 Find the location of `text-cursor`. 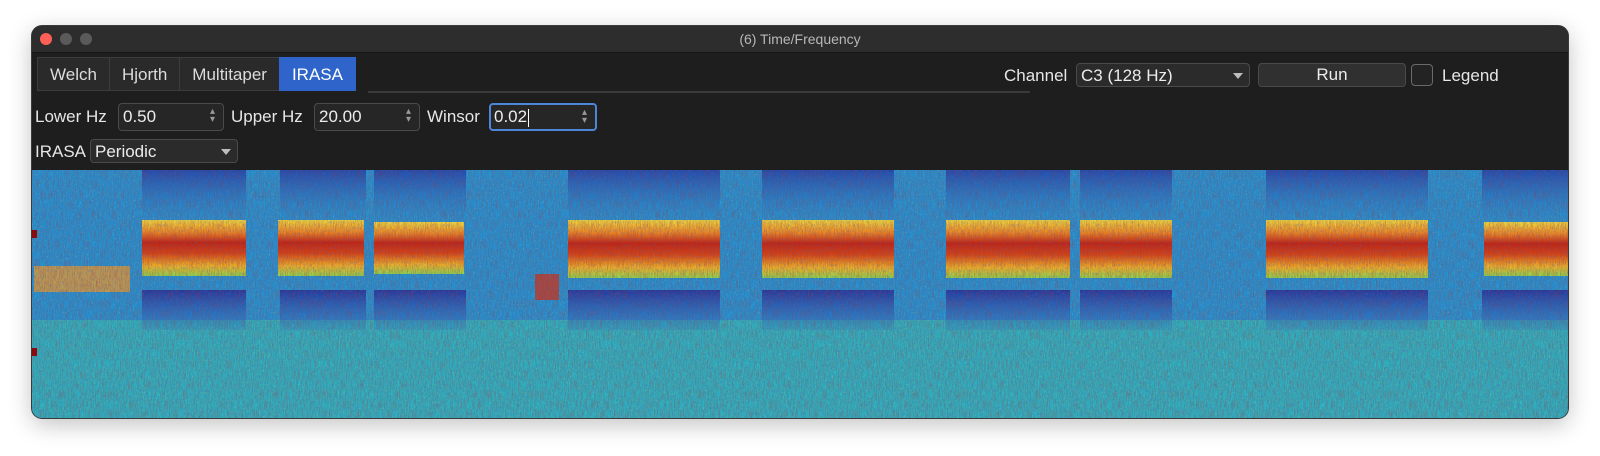

text-cursor is located at coordinates (529, 117).